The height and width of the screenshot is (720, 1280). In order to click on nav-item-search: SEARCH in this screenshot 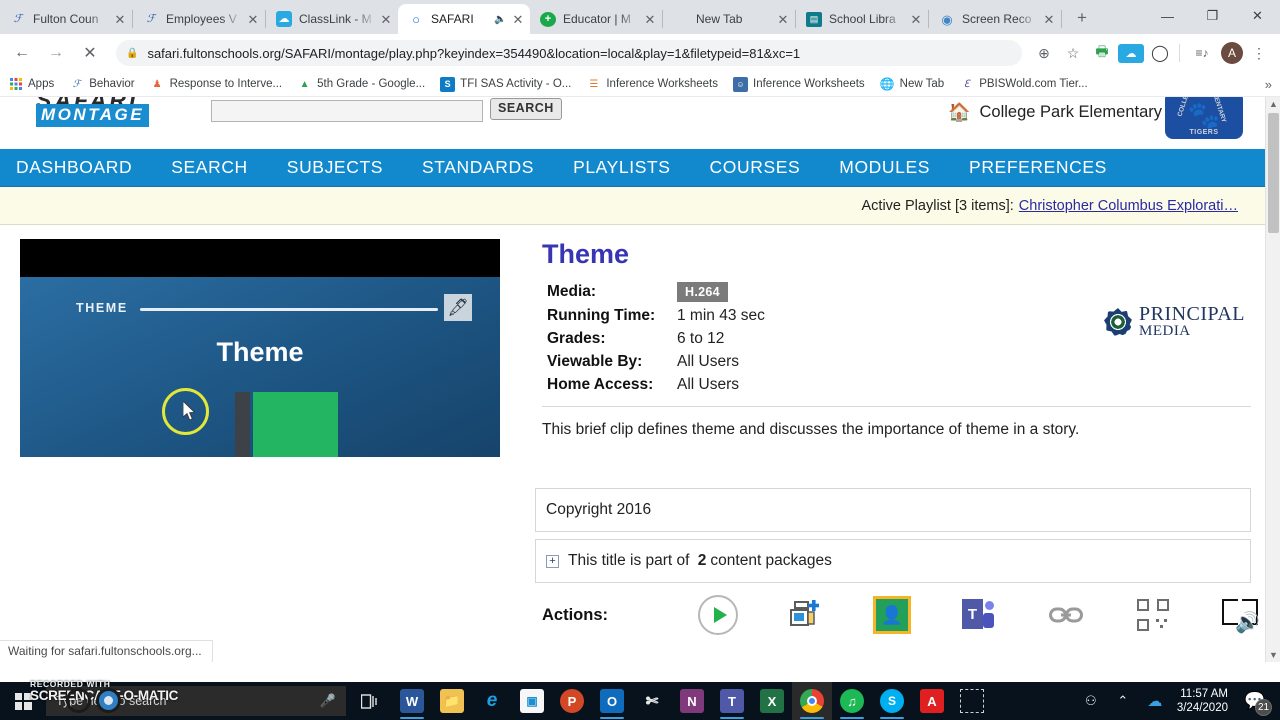, I will do `click(209, 167)`.